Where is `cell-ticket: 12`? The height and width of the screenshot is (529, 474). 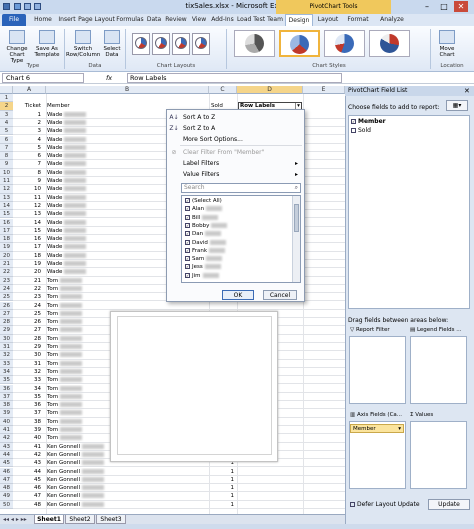 cell-ticket: 12 is located at coordinates (29, 206).